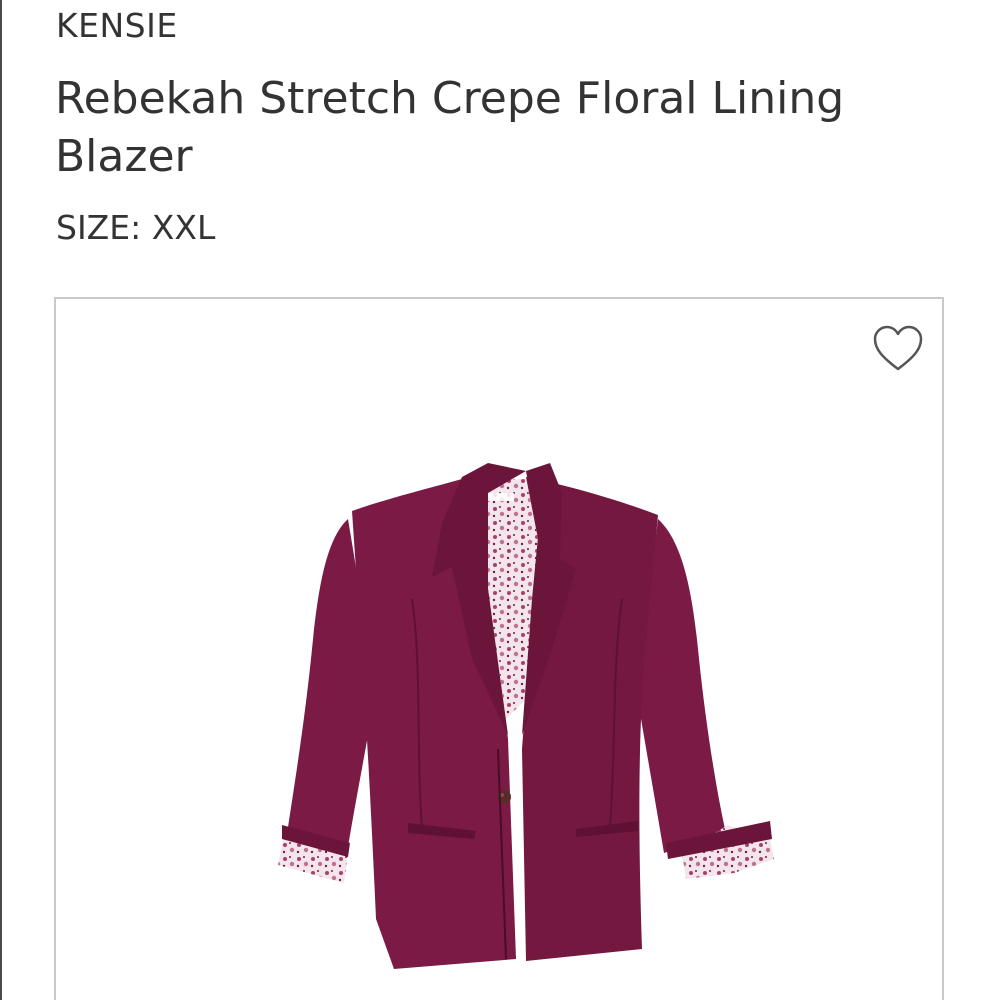 The image size is (1000, 1000). I want to click on window-edge, so click(1, 500).